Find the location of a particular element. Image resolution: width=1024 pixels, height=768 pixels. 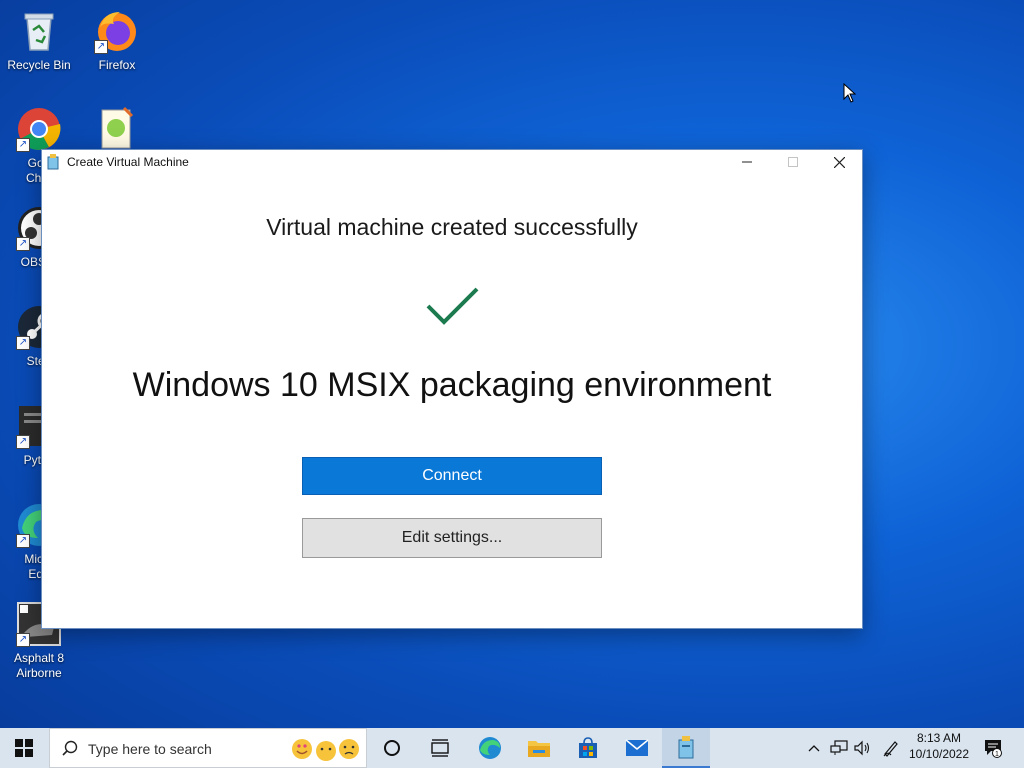

window-title: Create Virtual Machine is located at coordinates (128, 162).